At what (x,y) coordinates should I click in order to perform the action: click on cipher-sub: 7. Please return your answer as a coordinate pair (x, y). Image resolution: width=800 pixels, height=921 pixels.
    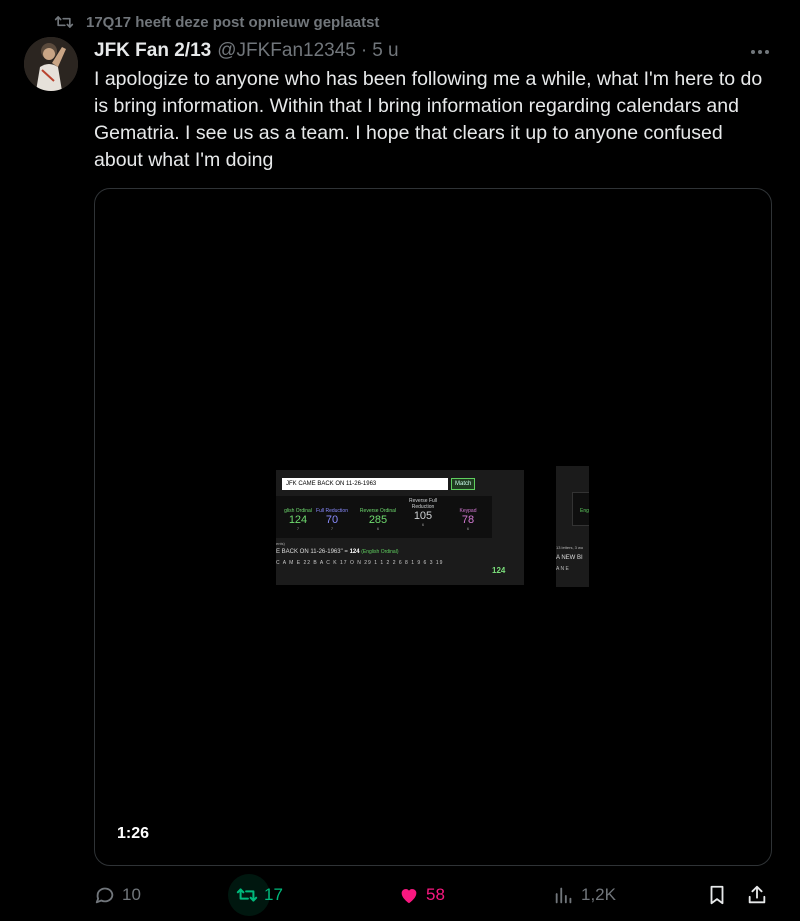
    Looking at the image, I should click on (332, 528).